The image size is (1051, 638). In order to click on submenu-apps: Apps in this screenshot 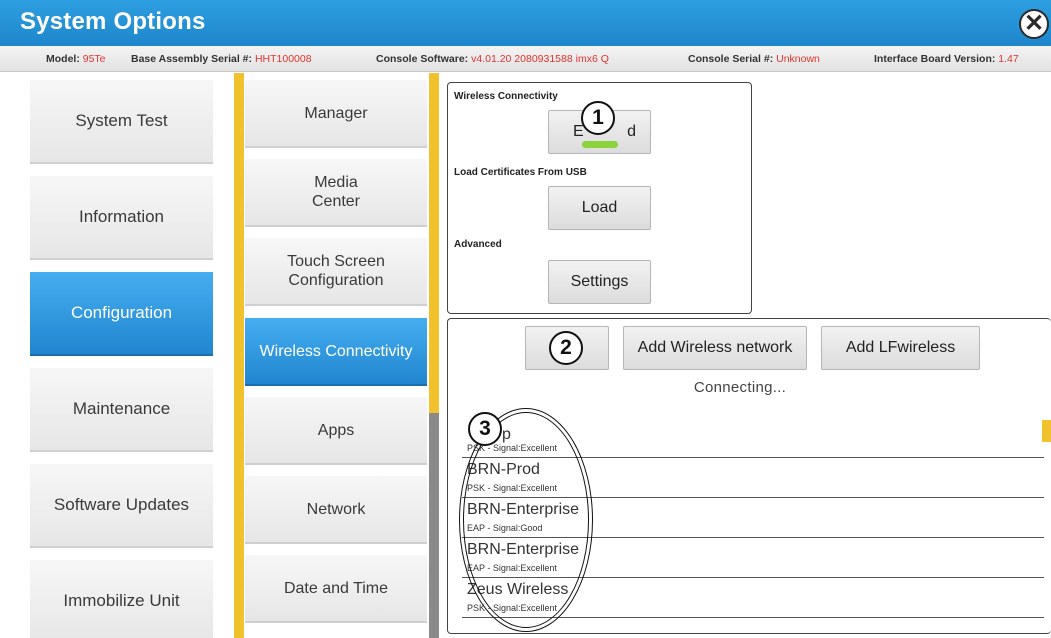, I will do `click(336, 431)`.